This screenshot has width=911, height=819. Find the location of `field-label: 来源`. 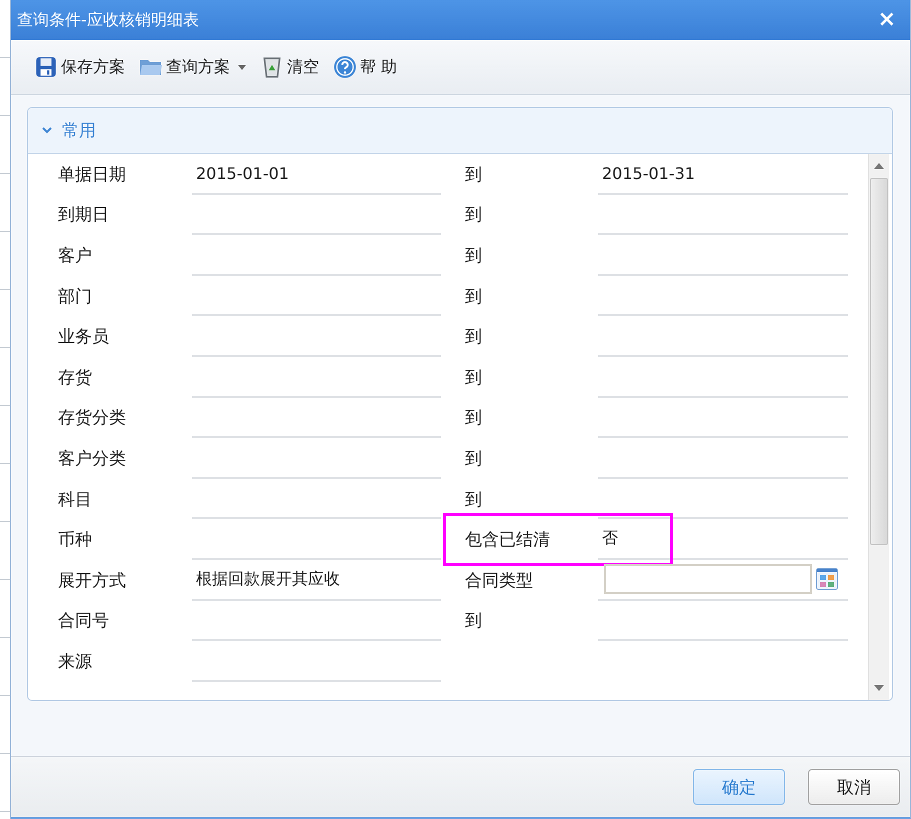

field-label: 来源 is located at coordinates (75, 662).